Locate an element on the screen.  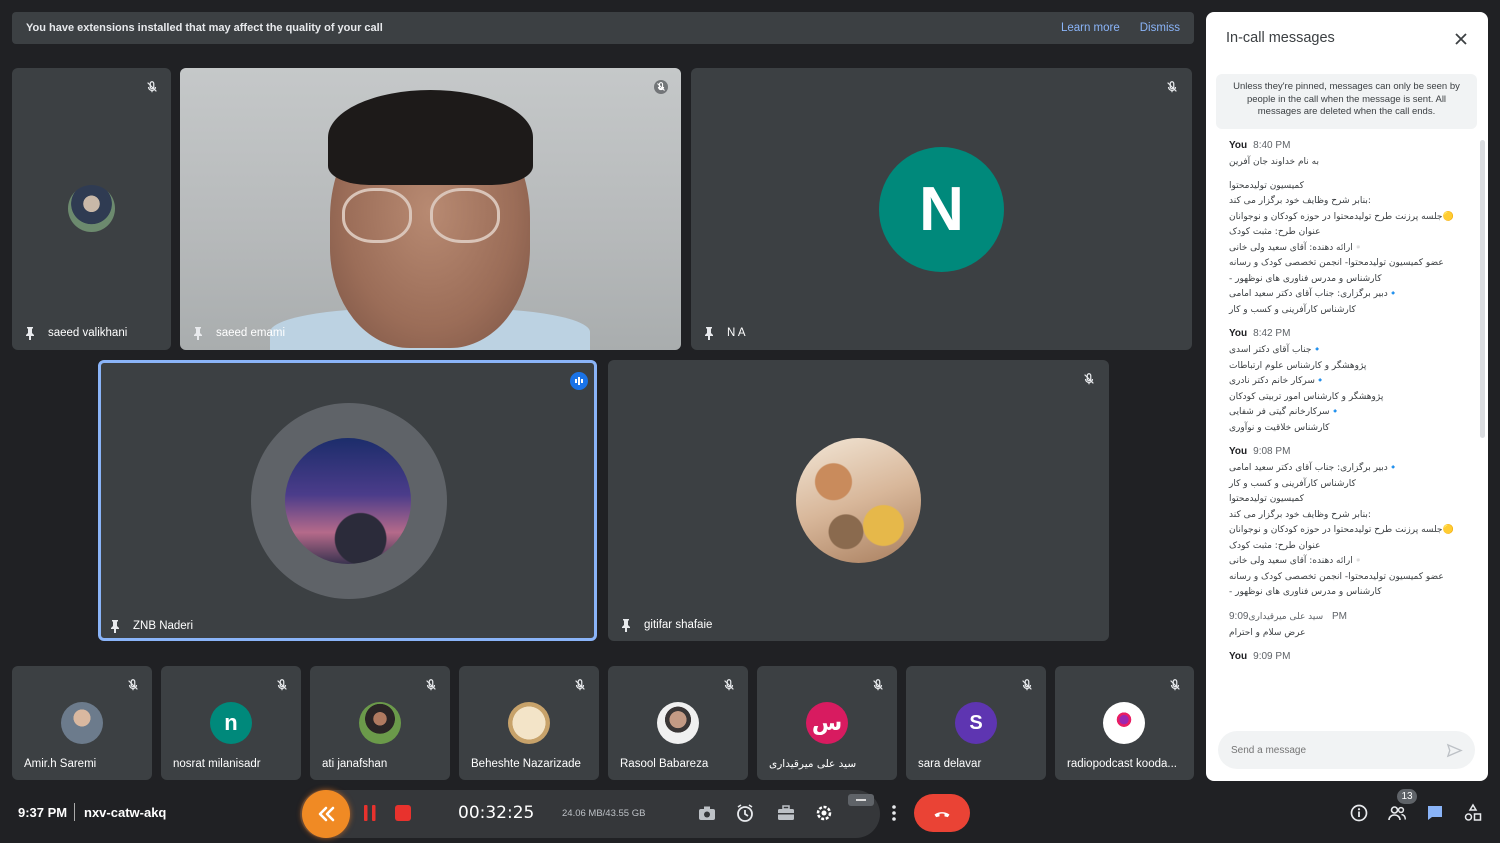
message-header: سید علی میرقیداری9:09 PM is located at coordinates (1353, 616).